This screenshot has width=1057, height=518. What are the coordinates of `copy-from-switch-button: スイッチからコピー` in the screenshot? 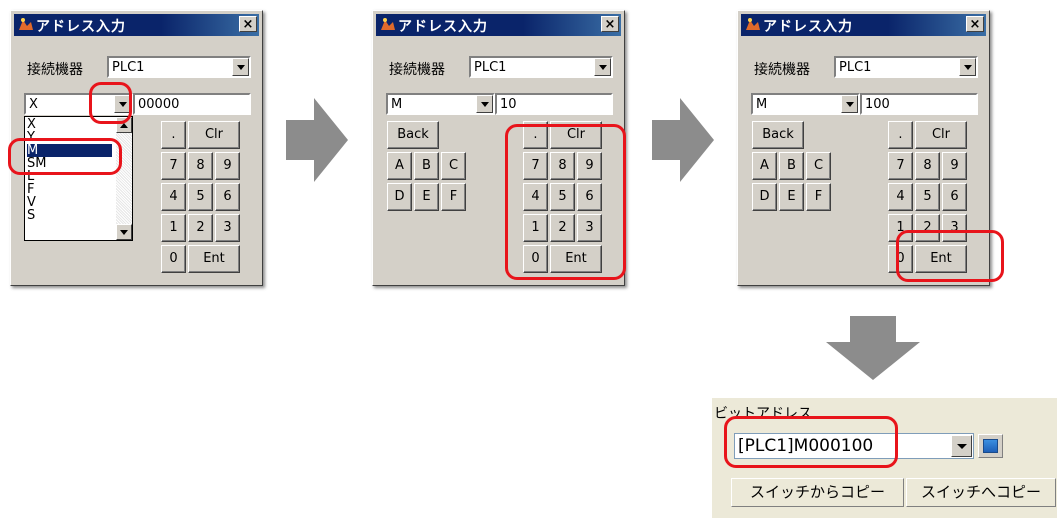 It's located at (817, 492).